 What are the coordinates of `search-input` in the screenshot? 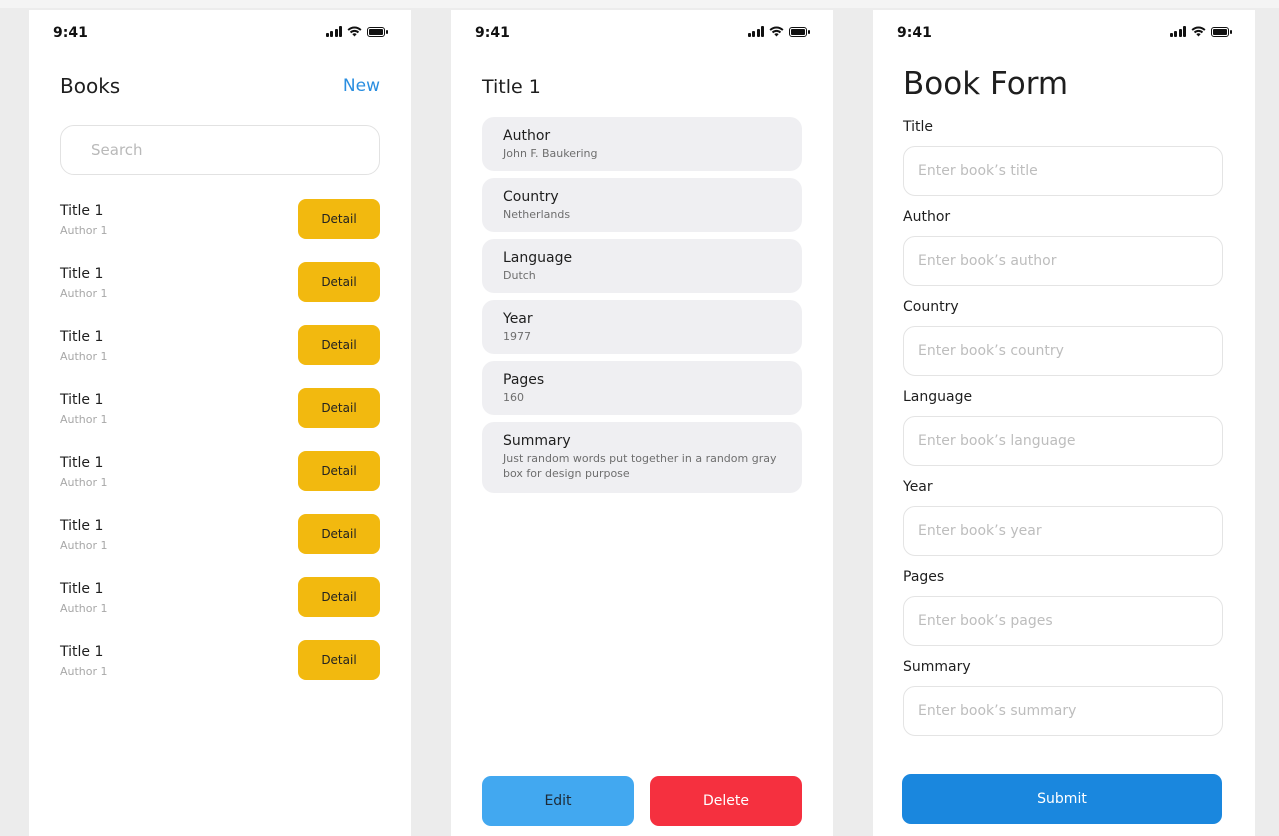 It's located at (220, 150).